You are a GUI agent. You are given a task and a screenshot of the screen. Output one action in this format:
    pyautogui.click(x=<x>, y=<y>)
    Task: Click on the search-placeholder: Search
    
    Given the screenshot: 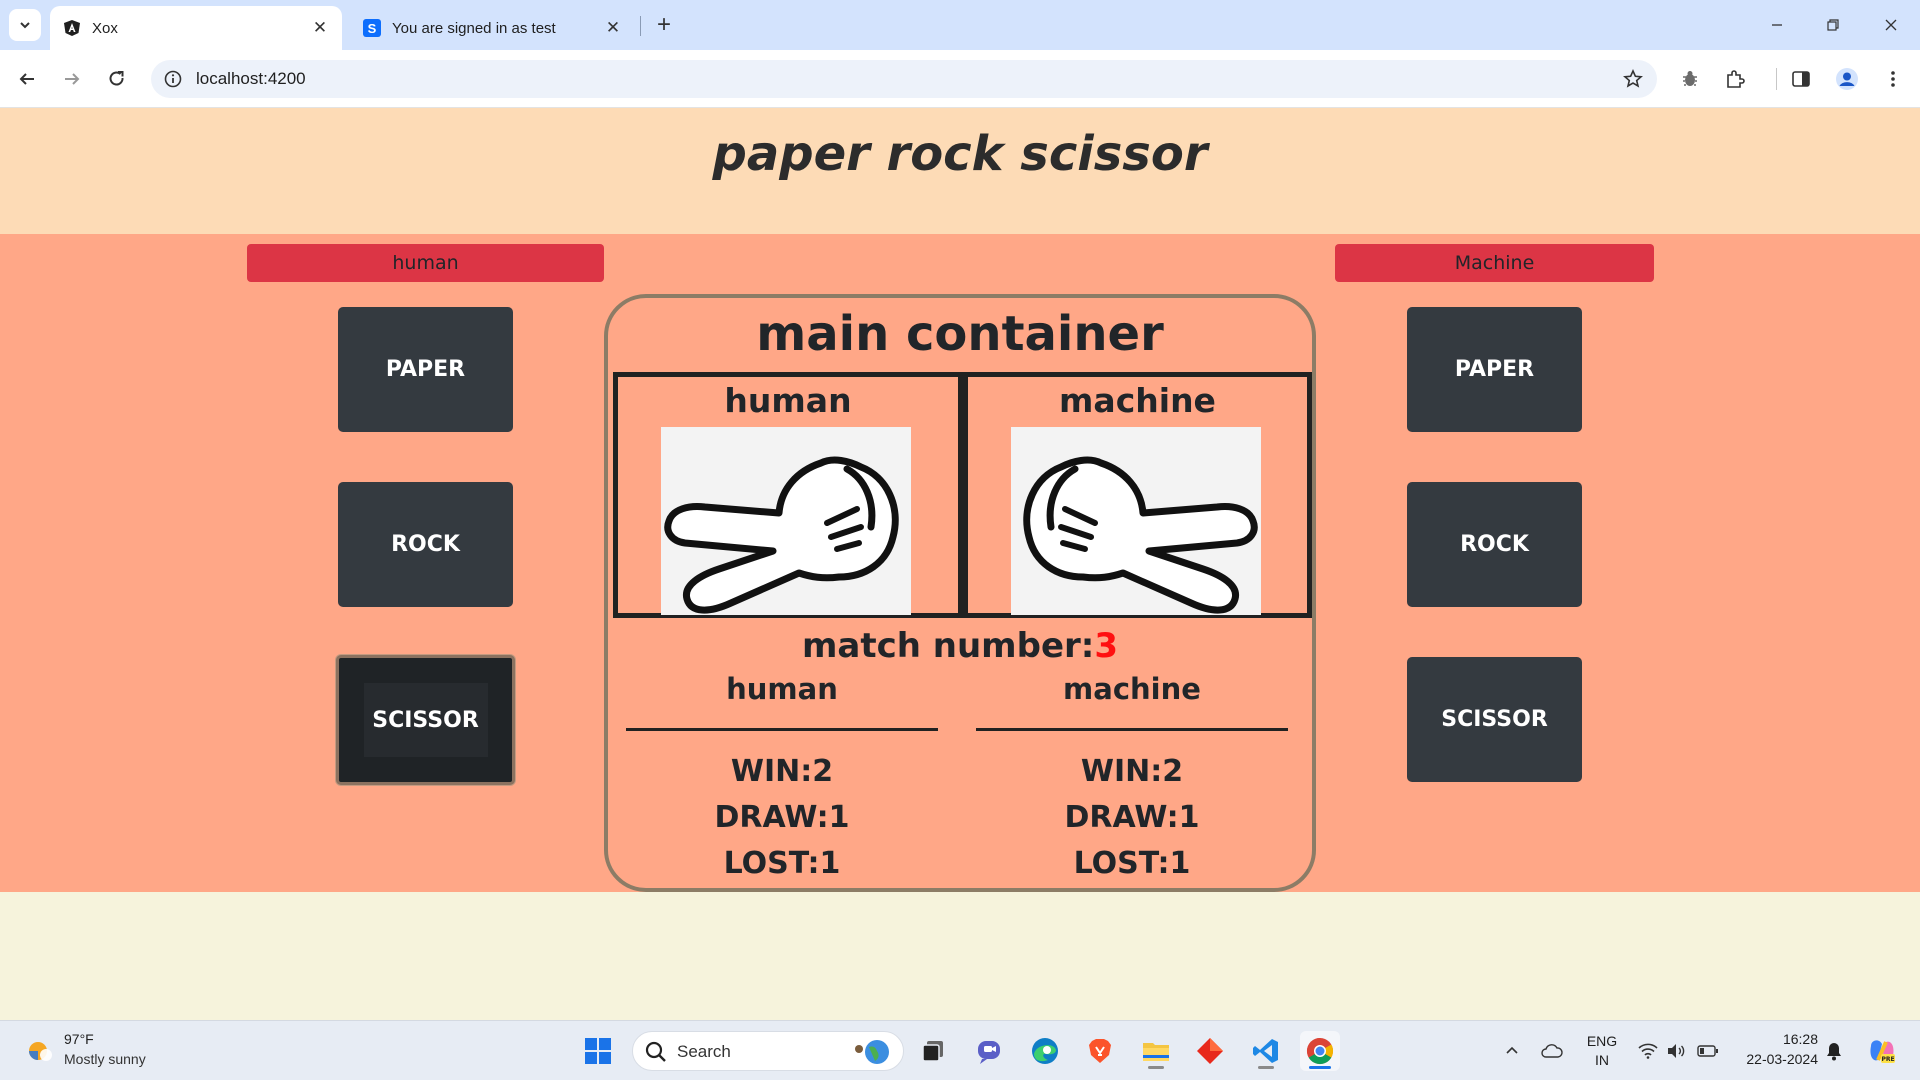 What is the action you would take?
    pyautogui.click(x=704, y=1051)
    